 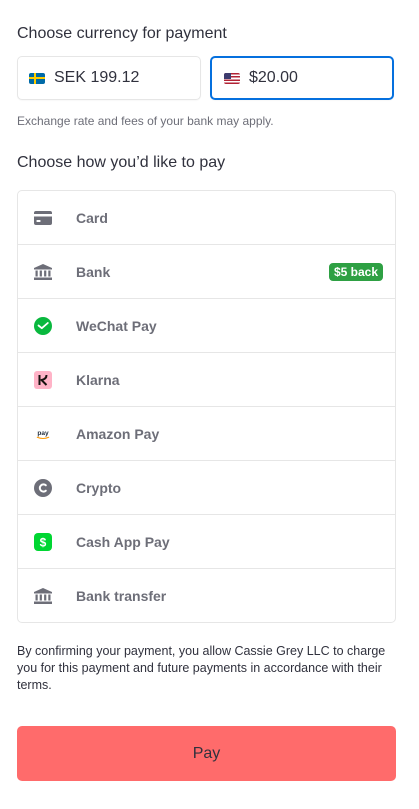 I want to click on bank-icon, so click(x=43, y=272).